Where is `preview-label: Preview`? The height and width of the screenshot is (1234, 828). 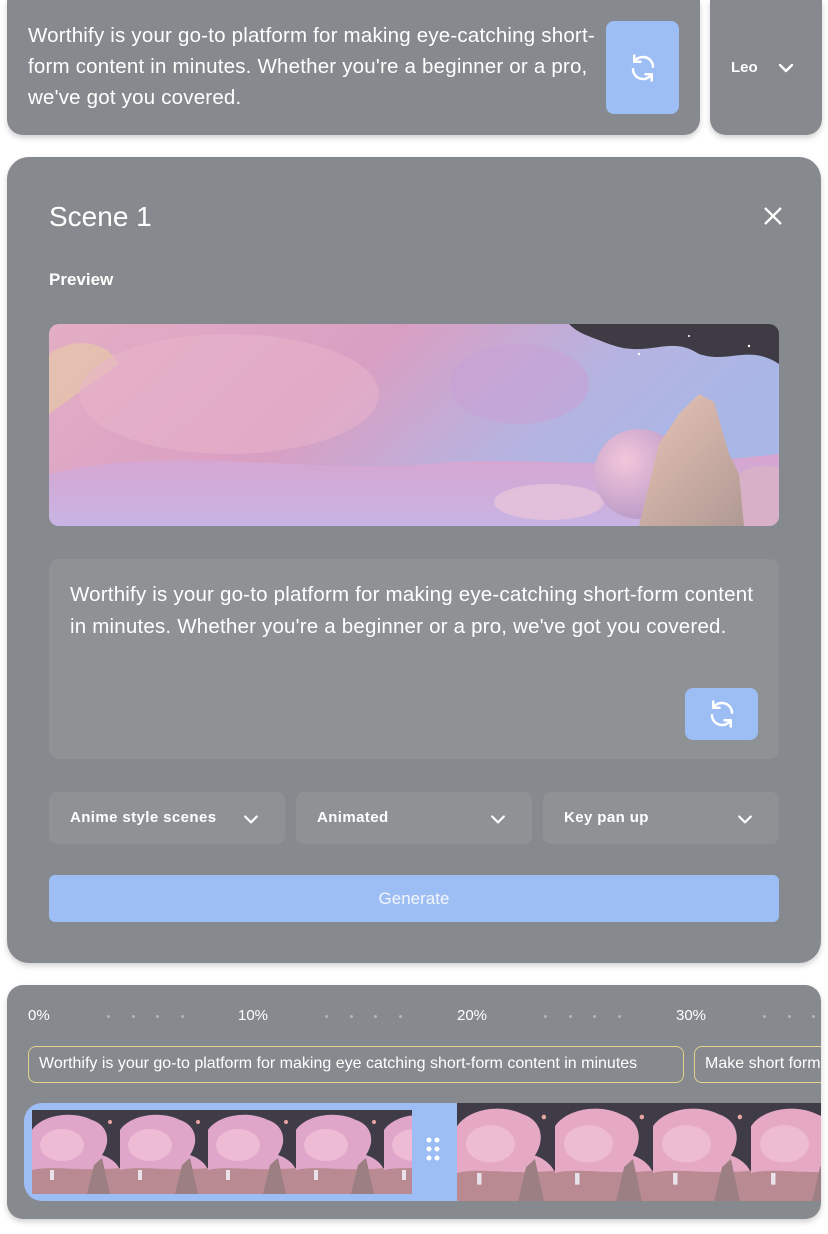 preview-label: Preview is located at coordinates (81, 279).